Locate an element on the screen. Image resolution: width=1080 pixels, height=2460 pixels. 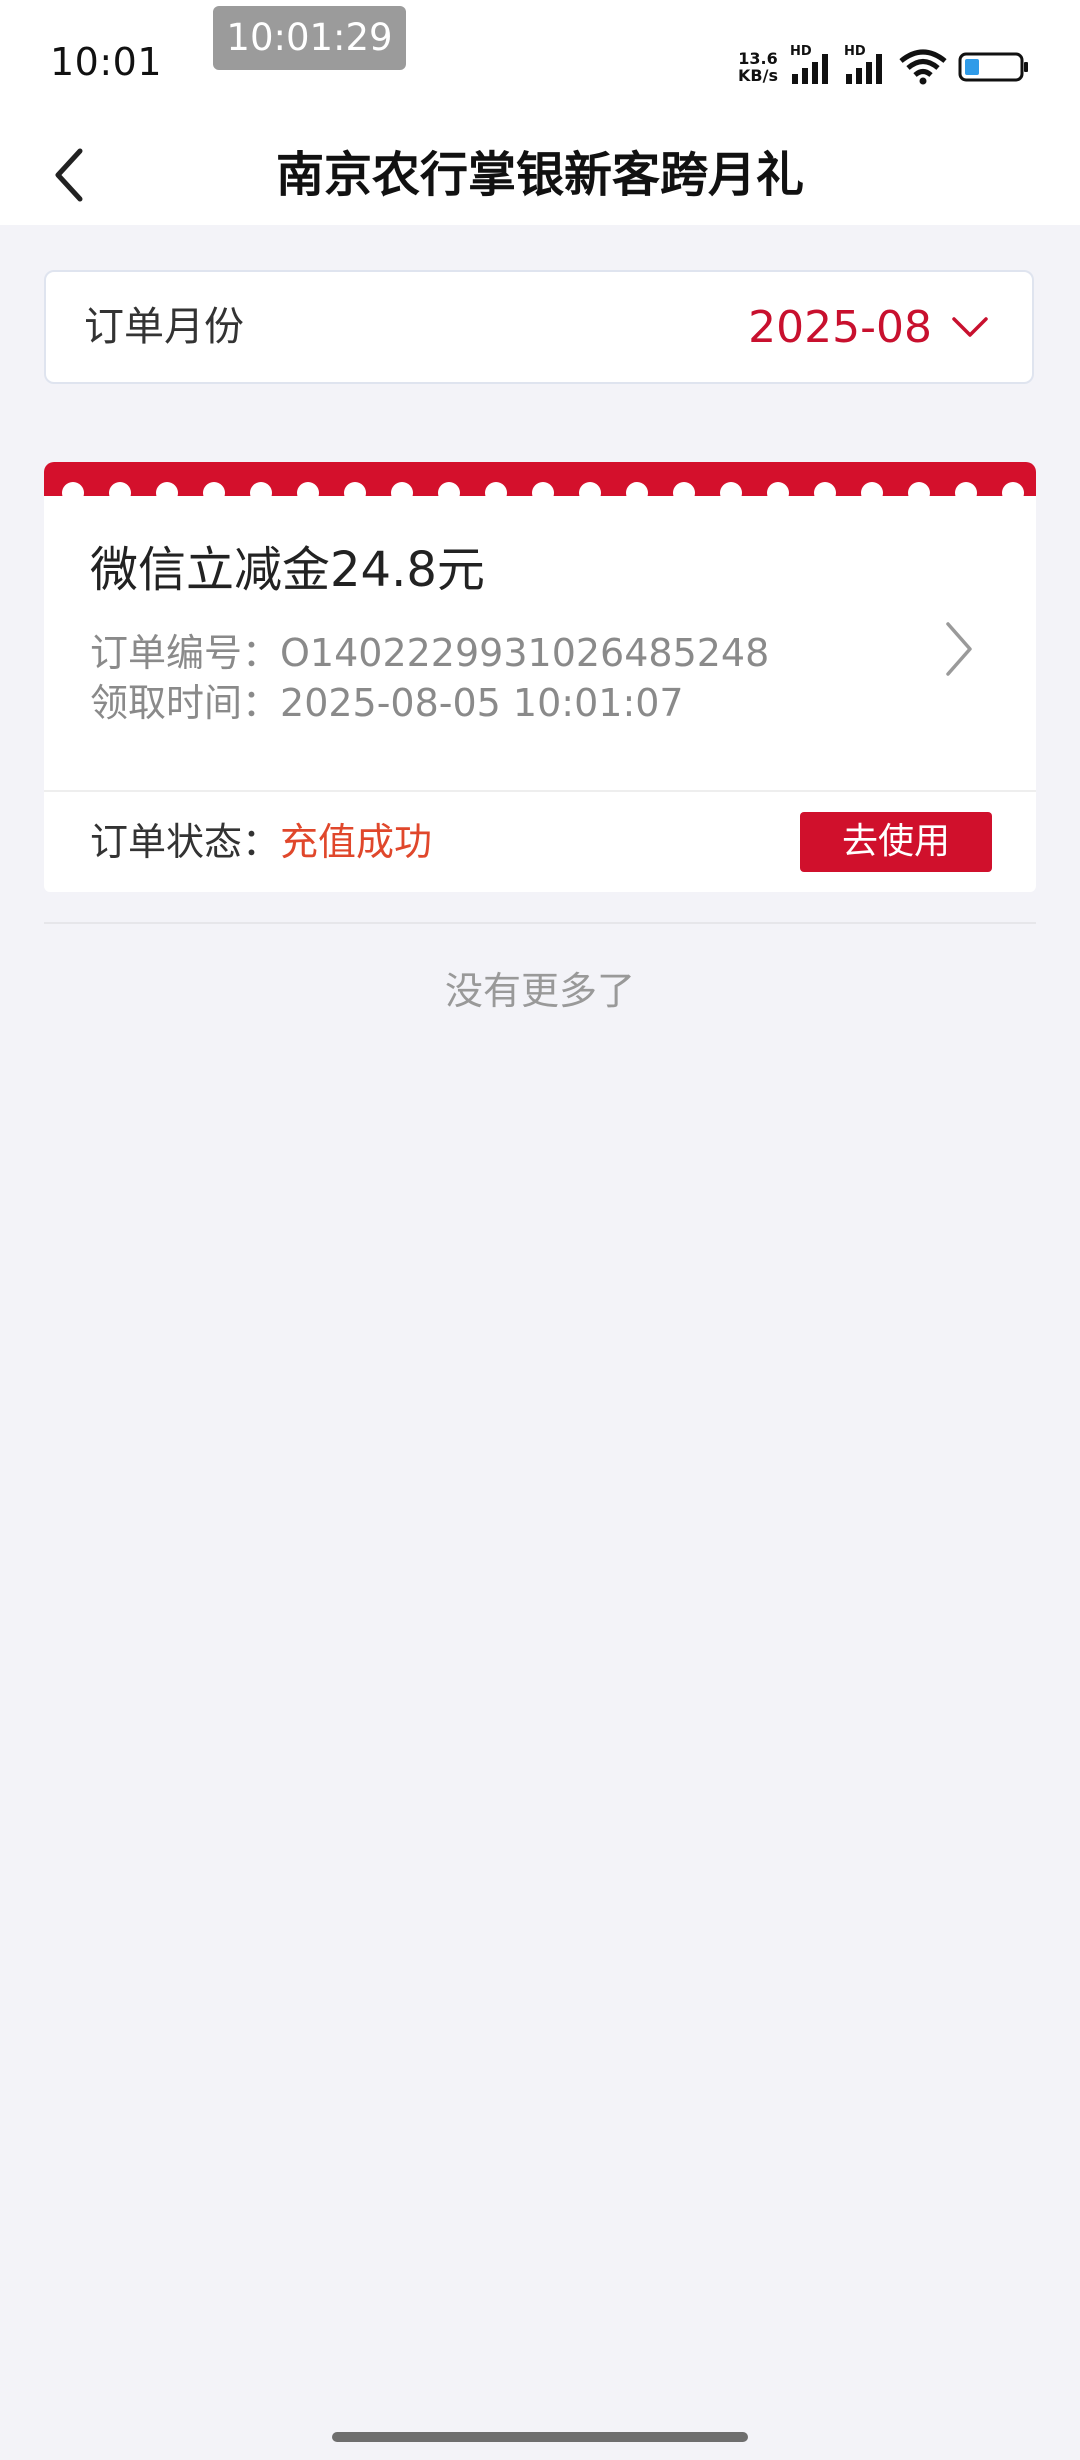
status-bar: 10:01 10:01:29 13.6 KB/s HD HD is located at coordinates (540, 62).